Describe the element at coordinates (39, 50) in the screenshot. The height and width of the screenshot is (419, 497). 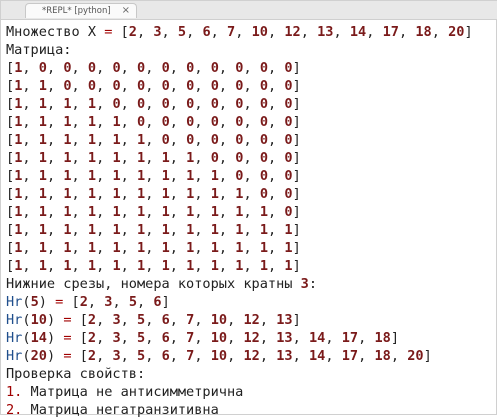
I see `matrix-label: Матрица:` at that location.